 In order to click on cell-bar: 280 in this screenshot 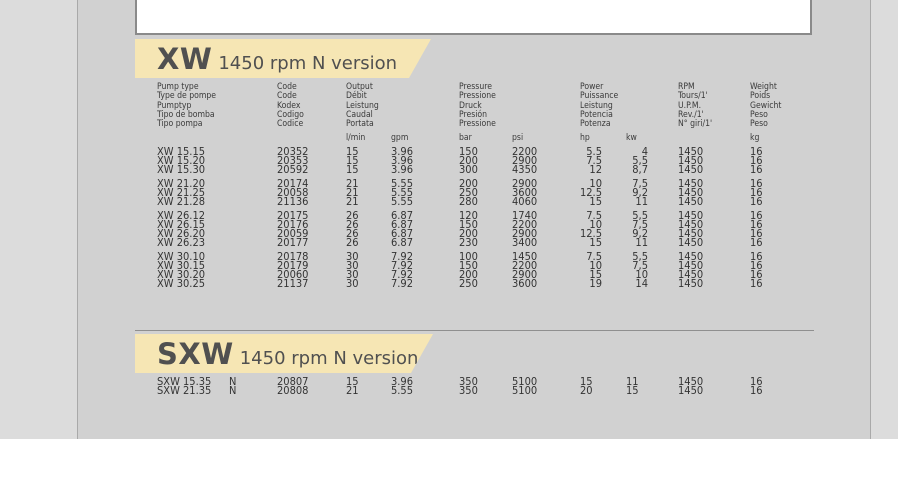, I will do `click(468, 201)`.